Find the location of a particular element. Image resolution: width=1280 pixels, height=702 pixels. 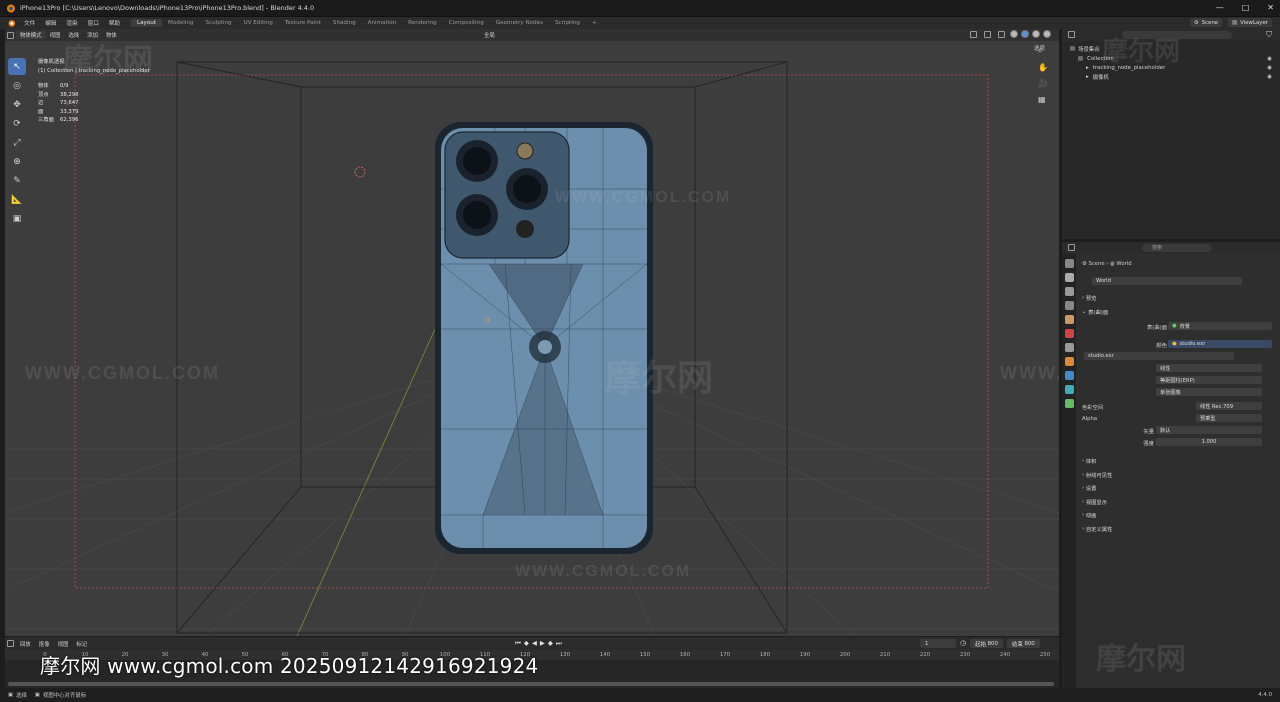

pan-hand-icon: ✋ is located at coordinates (1043, 67).